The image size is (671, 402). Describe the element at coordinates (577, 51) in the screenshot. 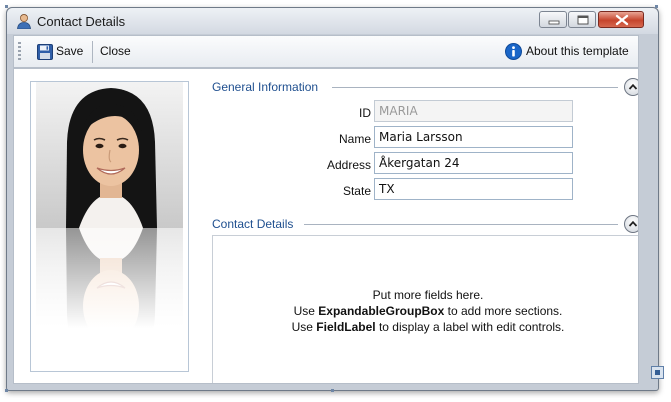

I see `about-template-link: About this template` at that location.